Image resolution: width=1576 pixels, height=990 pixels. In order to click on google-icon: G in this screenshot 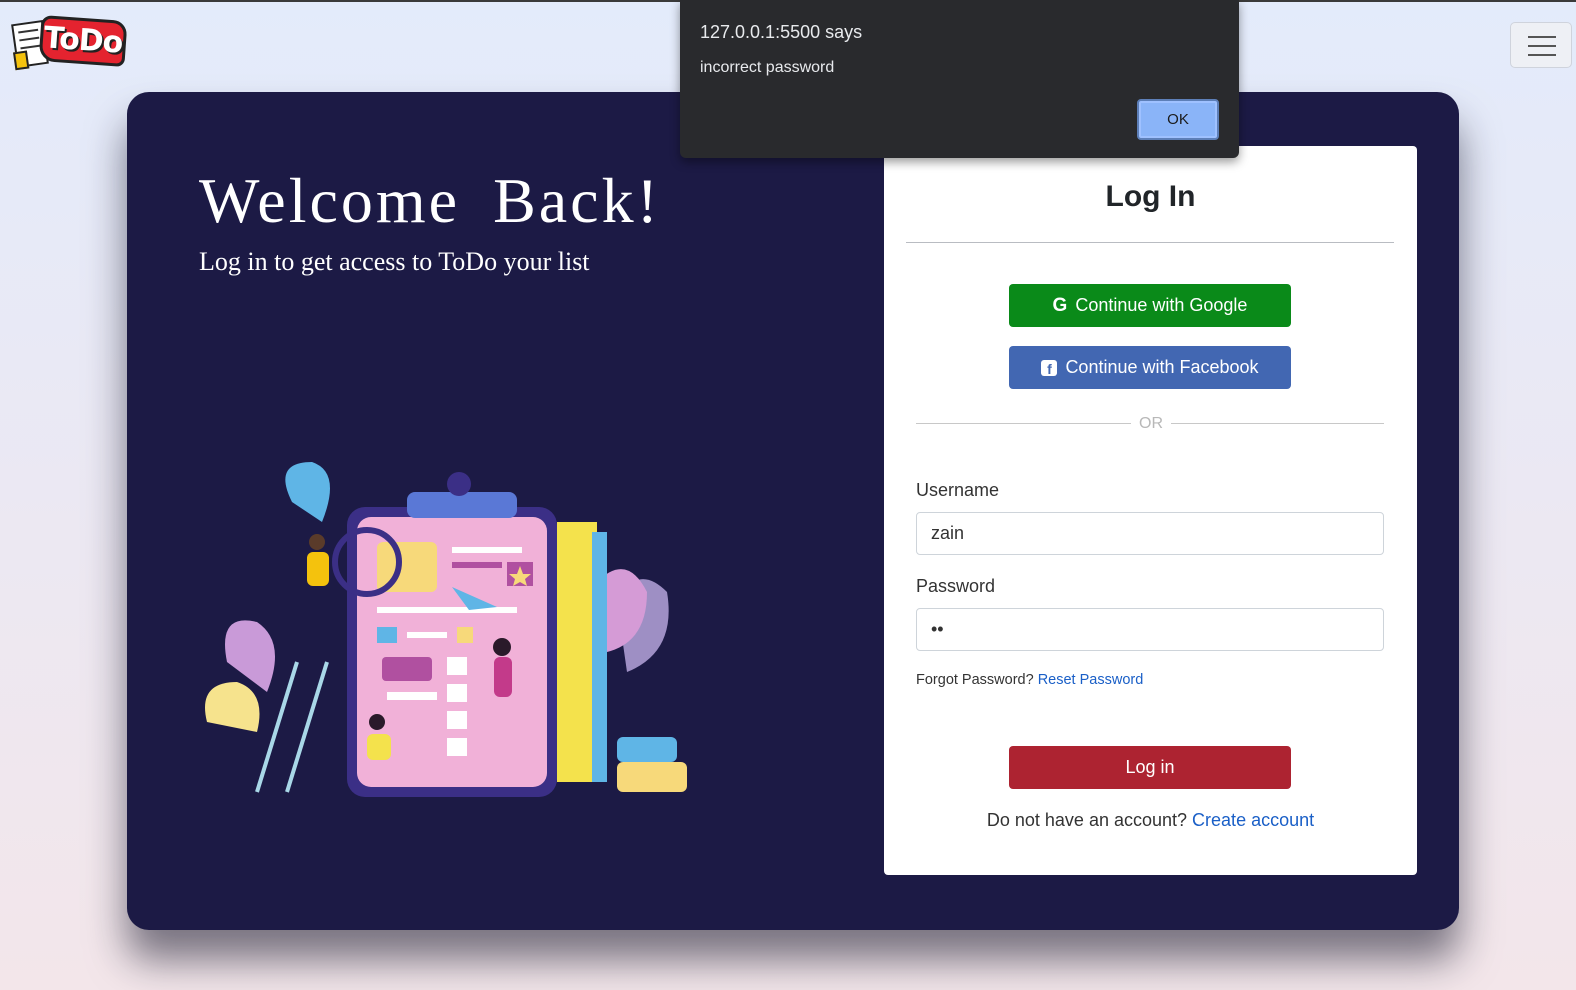, I will do `click(1060, 305)`.